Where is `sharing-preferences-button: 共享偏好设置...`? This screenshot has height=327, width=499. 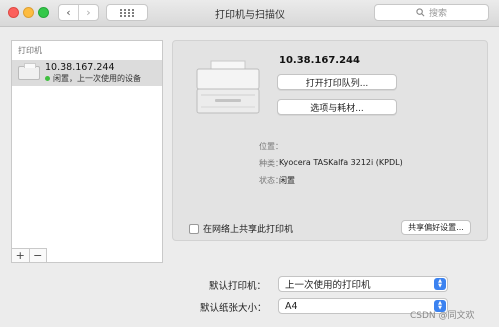 sharing-preferences-button: 共享偏好设置... is located at coordinates (436, 227).